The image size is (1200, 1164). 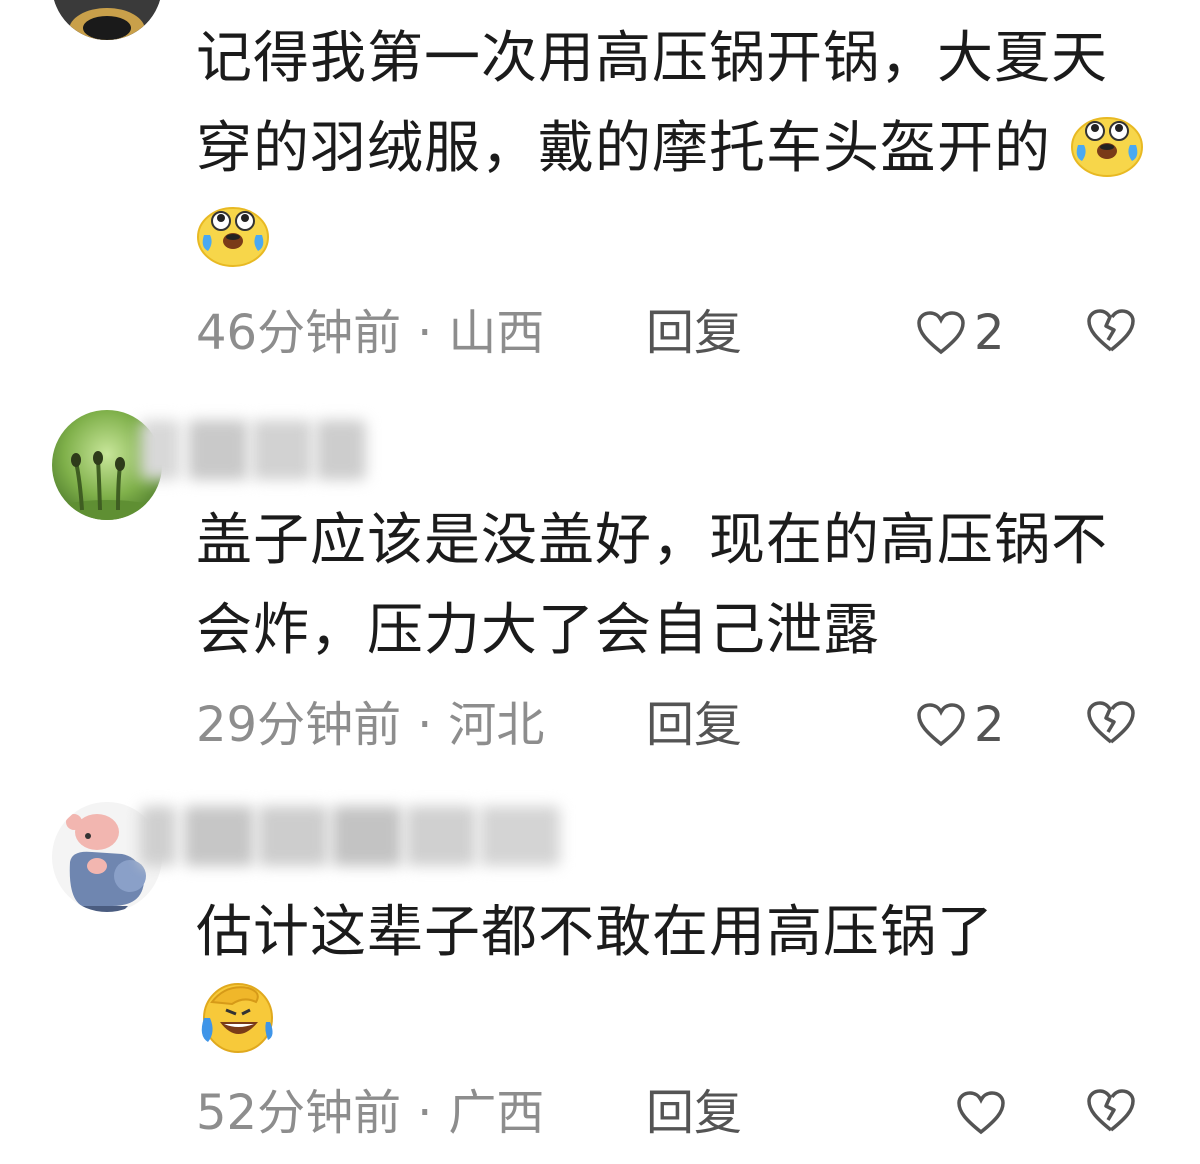 What do you see at coordinates (370, 333) in the screenshot?
I see `time-location: 46分钟前 · 山西` at bounding box center [370, 333].